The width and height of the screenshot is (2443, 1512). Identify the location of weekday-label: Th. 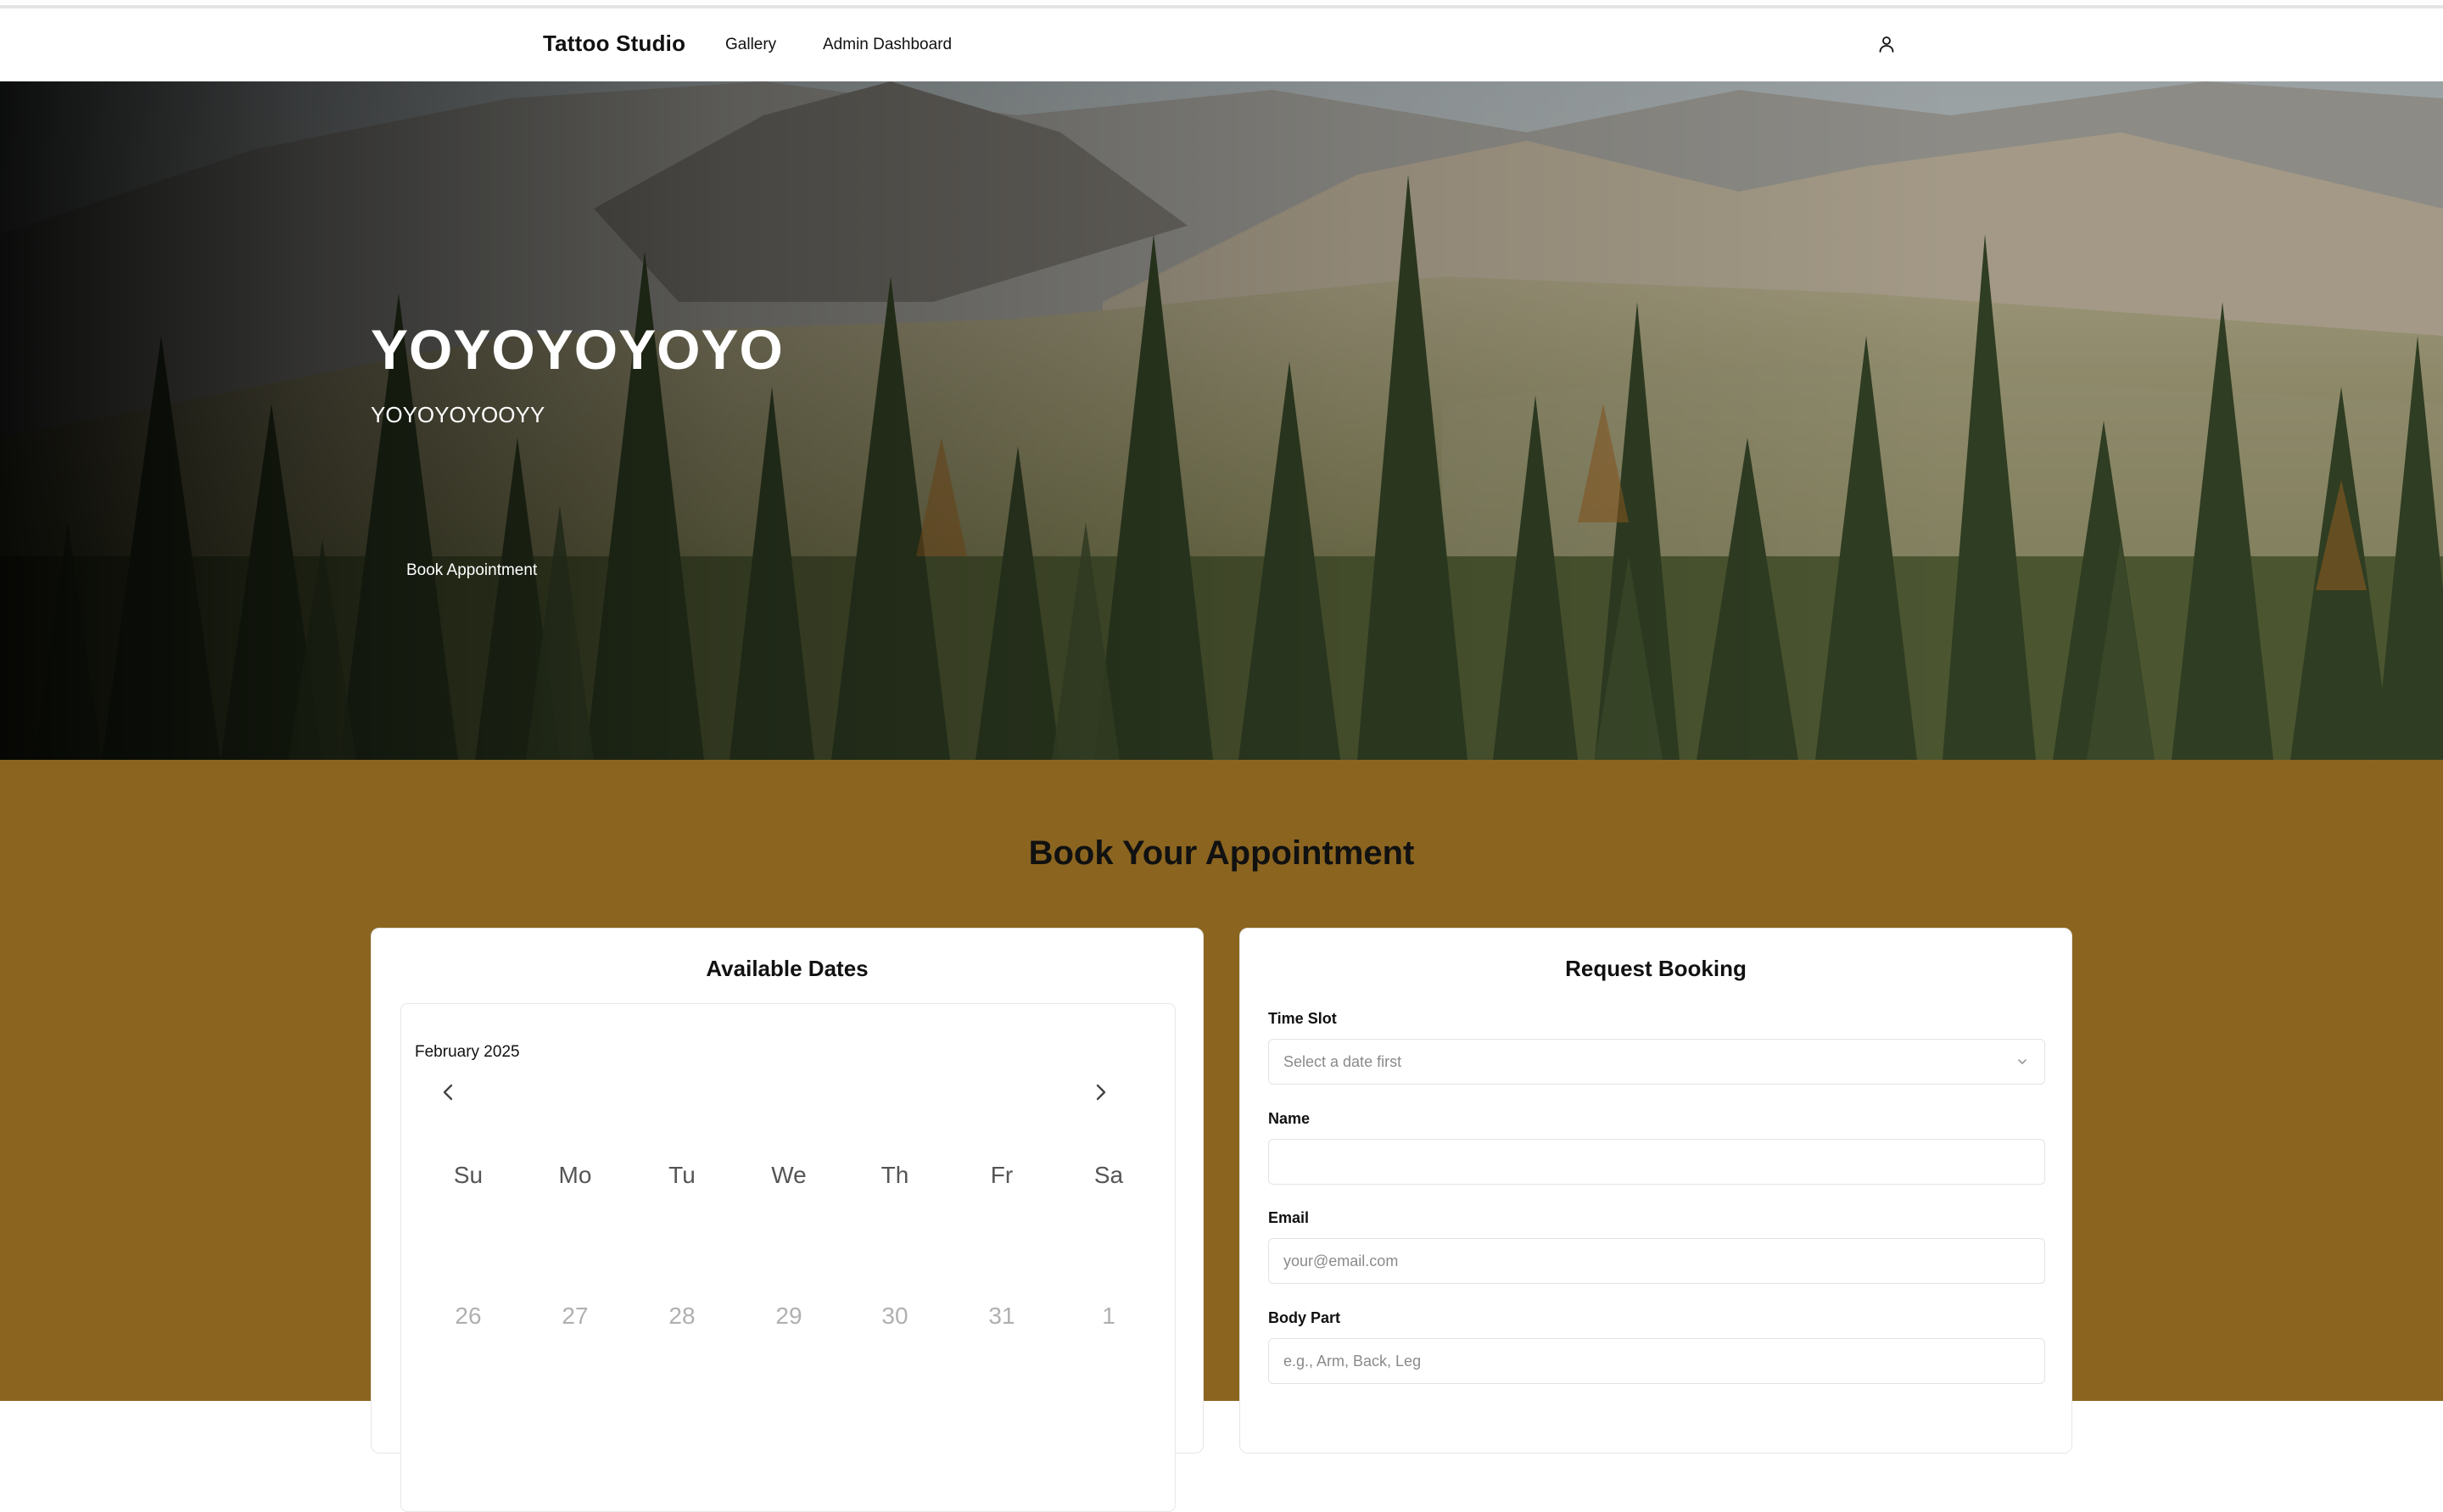
(895, 1175).